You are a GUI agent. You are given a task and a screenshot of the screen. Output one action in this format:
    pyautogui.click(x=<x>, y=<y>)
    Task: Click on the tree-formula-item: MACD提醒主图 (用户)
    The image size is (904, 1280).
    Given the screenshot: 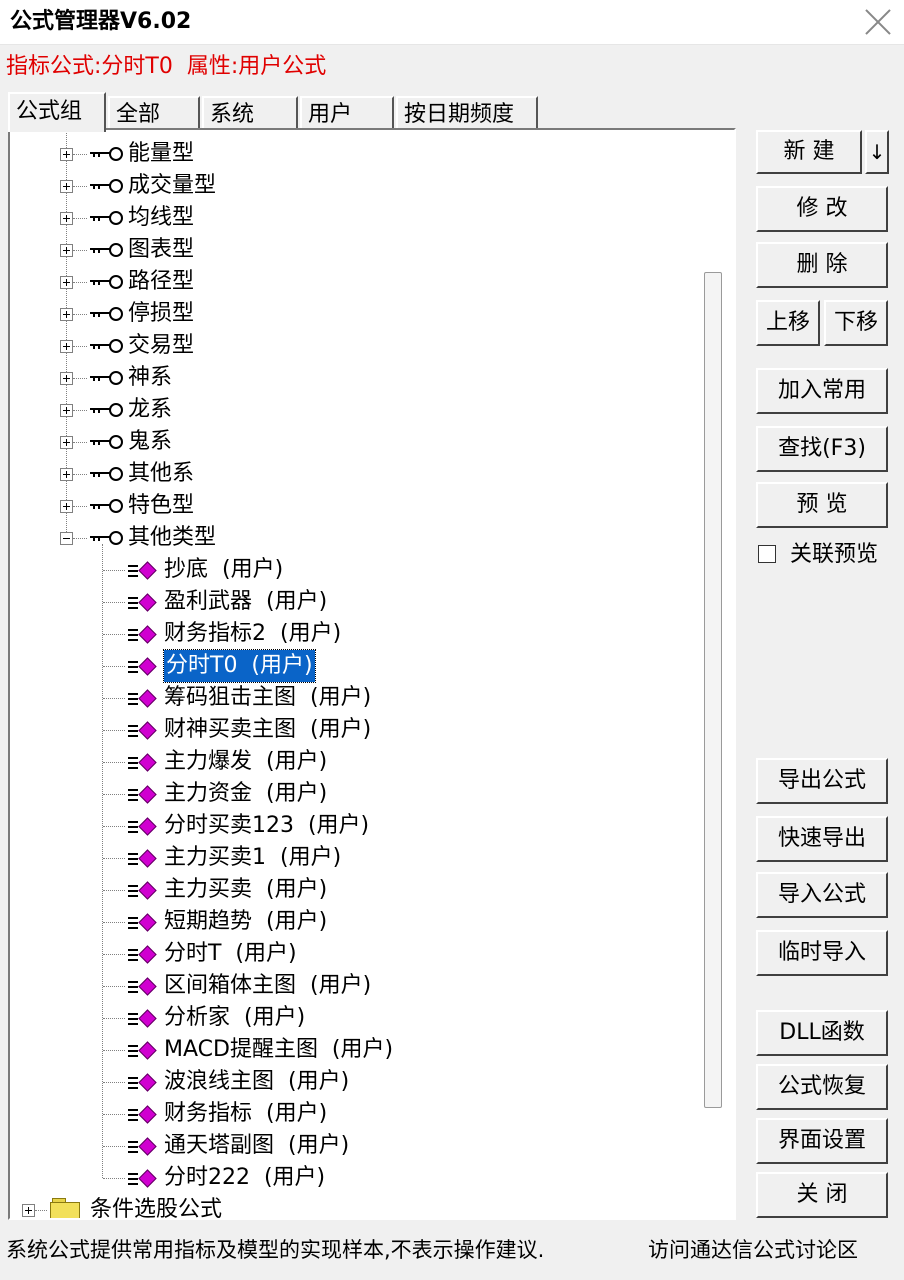 What is the action you would take?
    pyautogui.click(x=355, y=1050)
    